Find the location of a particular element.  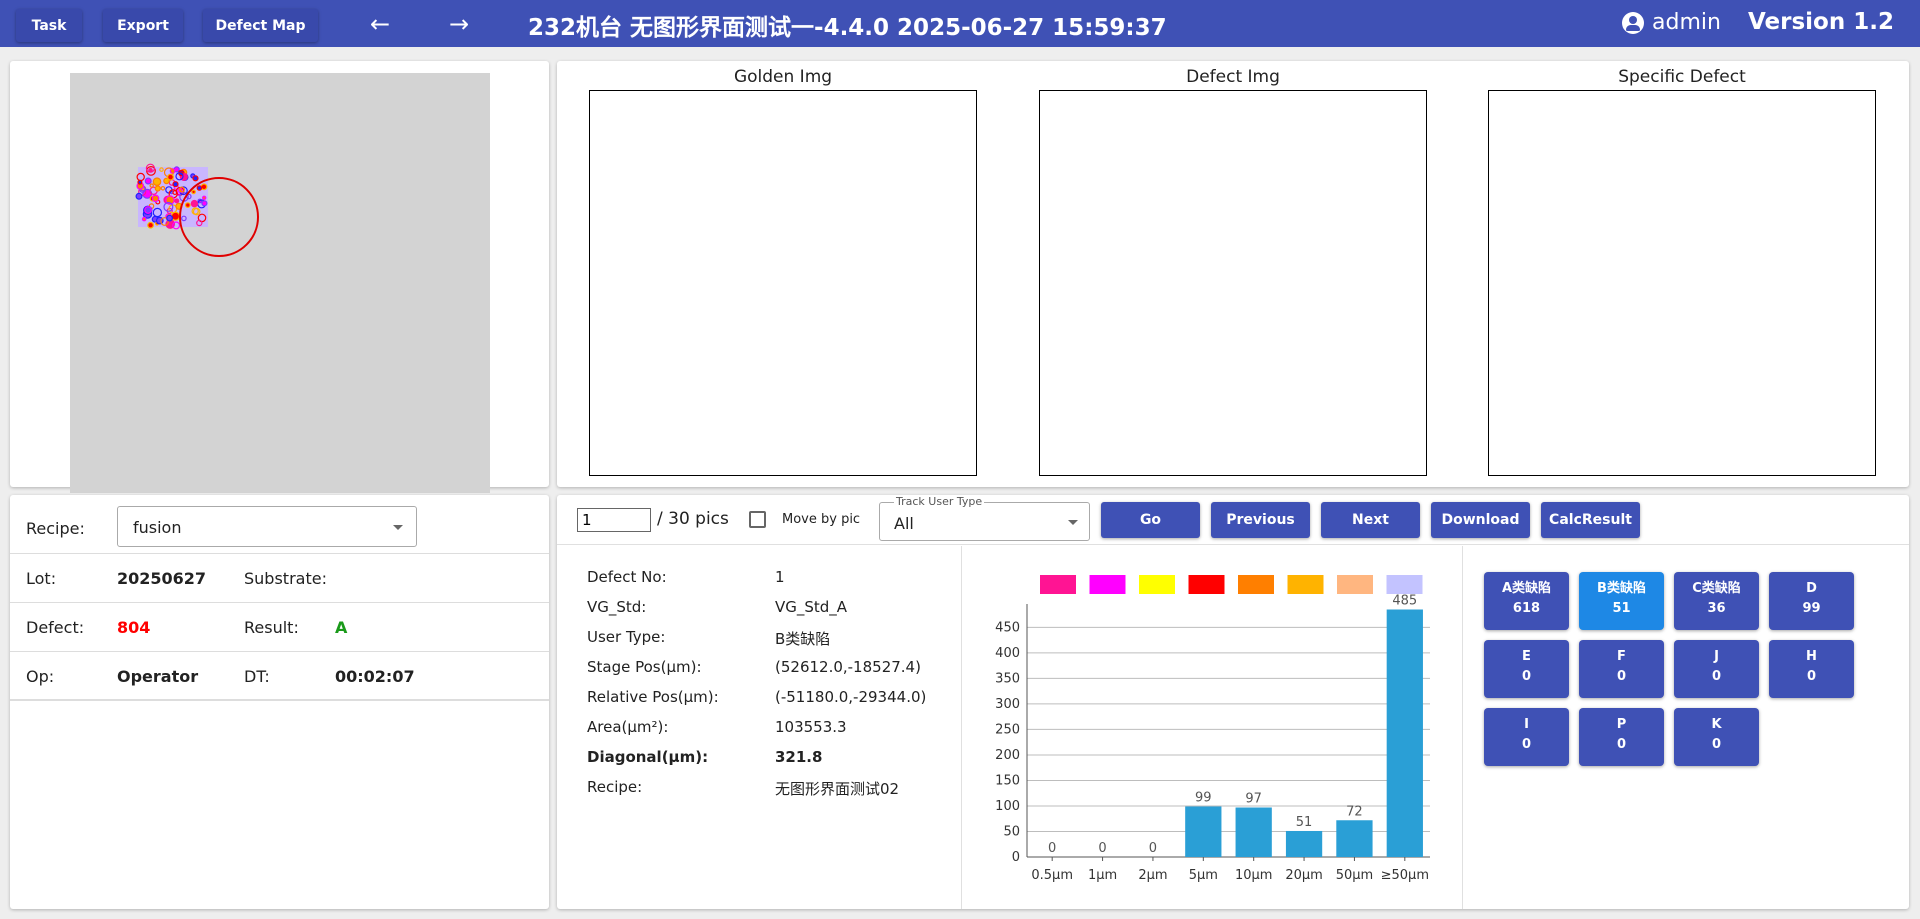

bar-value-label: 99 is located at coordinates (1203, 797).